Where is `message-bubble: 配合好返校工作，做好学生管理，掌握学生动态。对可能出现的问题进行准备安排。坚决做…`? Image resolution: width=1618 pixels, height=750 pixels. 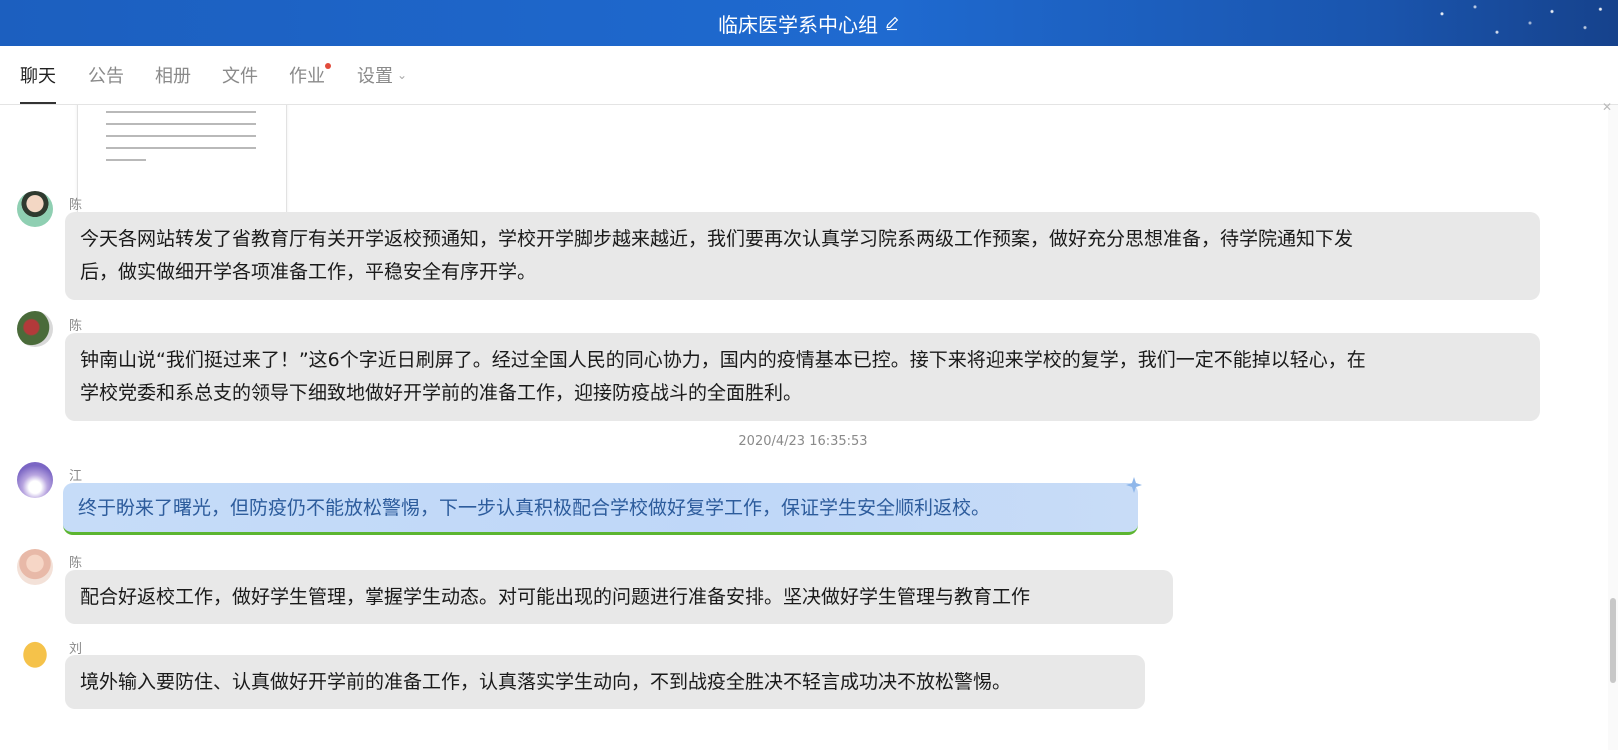
message-bubble: 配合好返校工作，做好学生管理，掌握学生动态。对可能出现的问题进行准备安排。坚决做… is located at coordinates (619, 597).